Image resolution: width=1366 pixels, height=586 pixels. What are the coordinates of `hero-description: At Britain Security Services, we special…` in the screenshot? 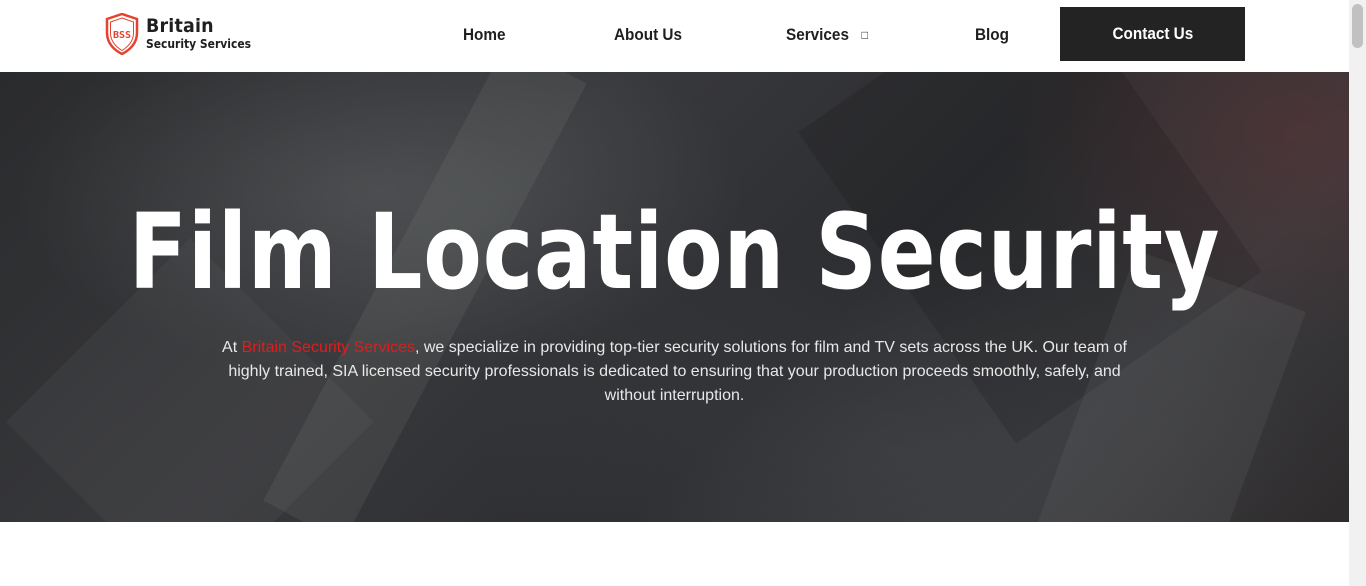 It's located at (674, 372).